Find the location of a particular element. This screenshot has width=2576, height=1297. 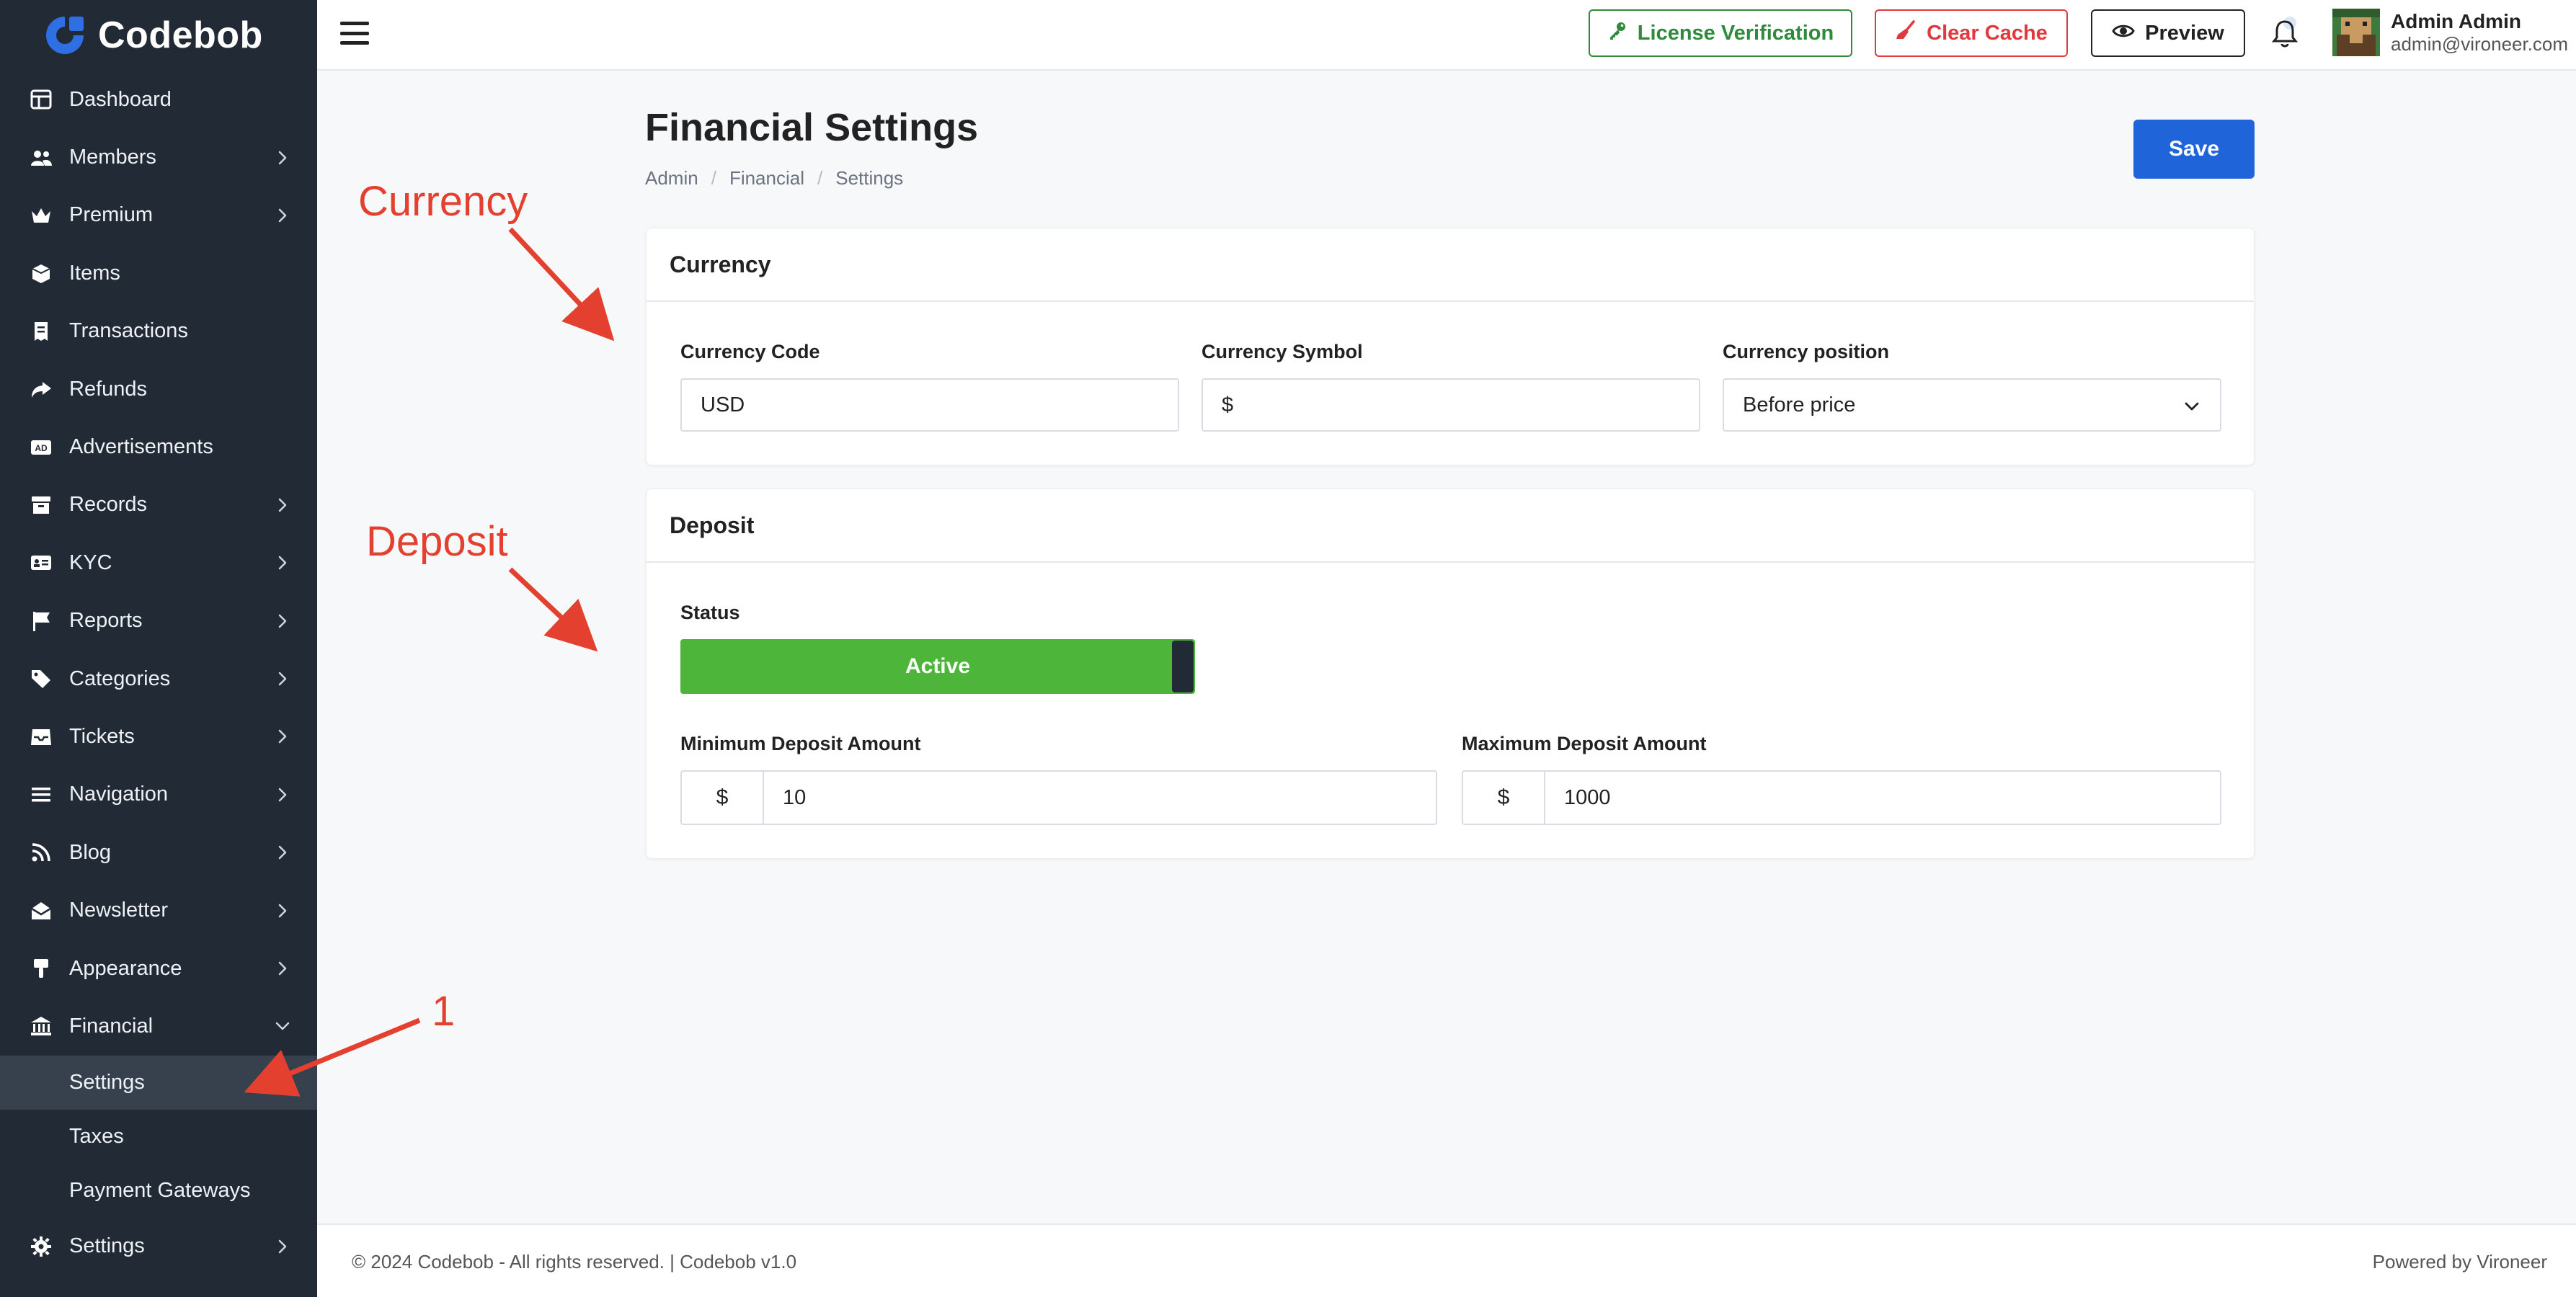

rss-icon is located at coordinates (41, 852).